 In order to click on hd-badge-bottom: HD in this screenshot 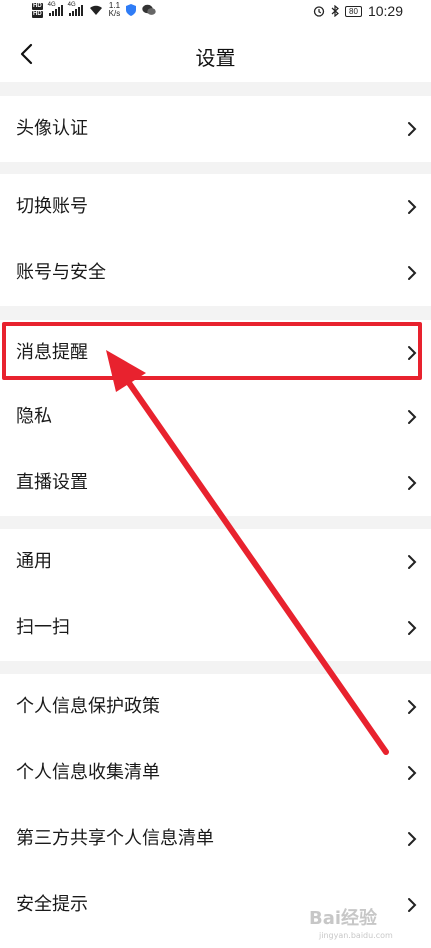, I will do `click(37, 14)`.